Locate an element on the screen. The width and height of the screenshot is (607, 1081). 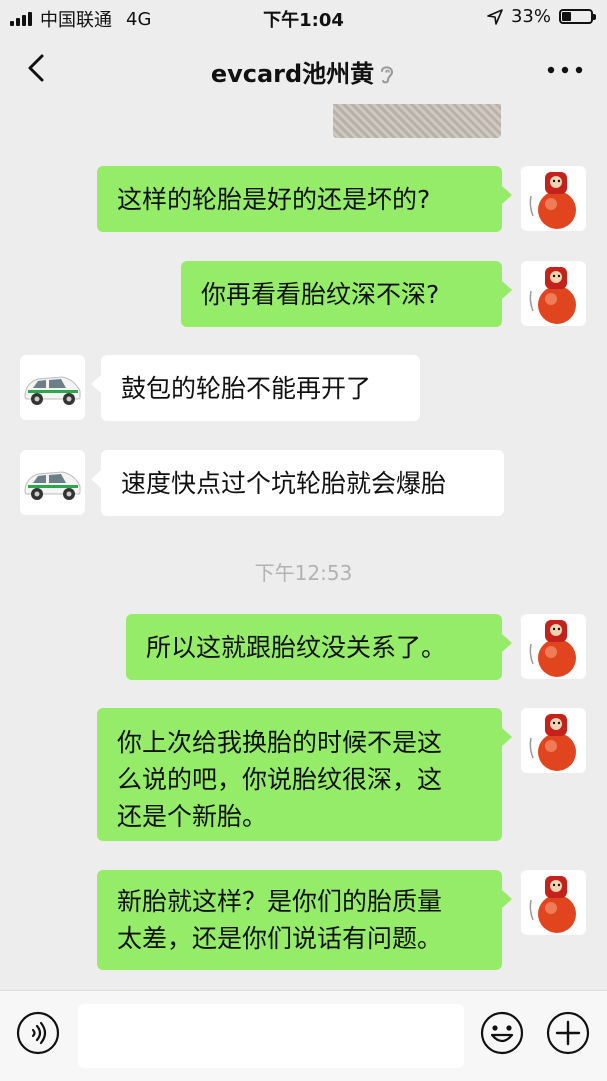
chat-title: evcard池州黄 is located at coordinates (303, 71).